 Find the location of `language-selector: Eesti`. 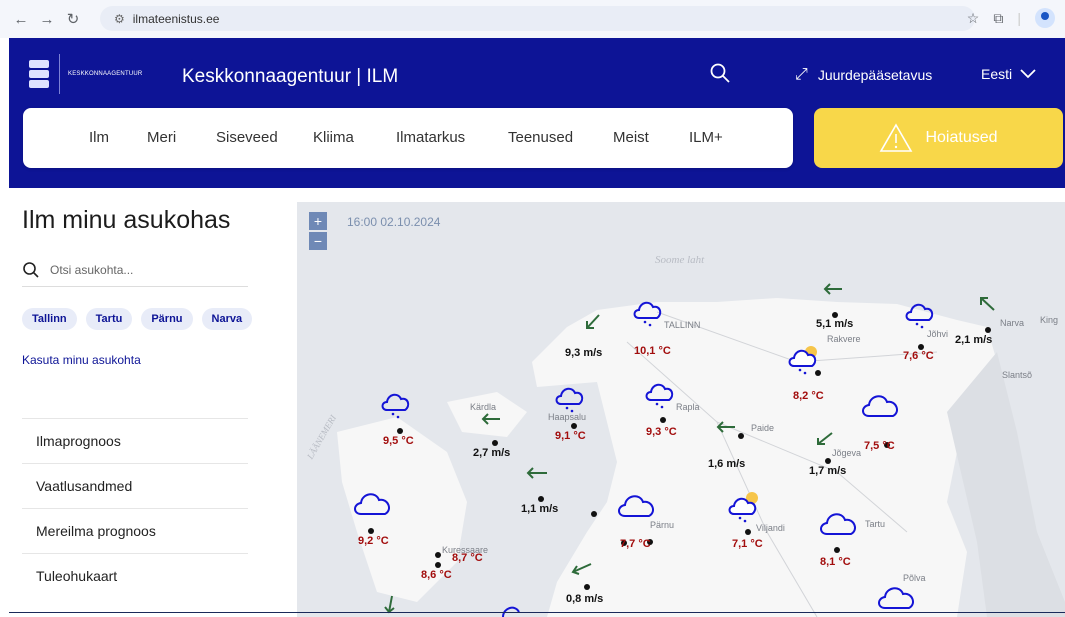

language-selector: Eesti is located at coordinates (1008, 74).